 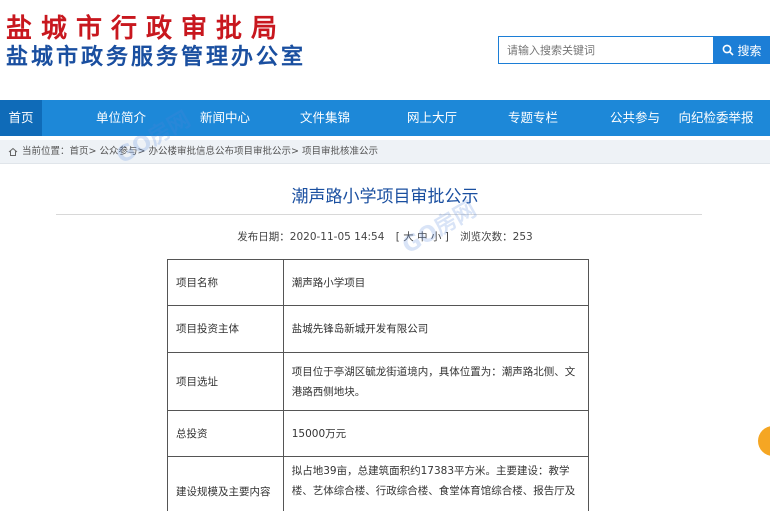 What do you see at coordinates (436, 433) in the screenshot?
I see `row-value: 15000万元` at bounding box center [436, 433].